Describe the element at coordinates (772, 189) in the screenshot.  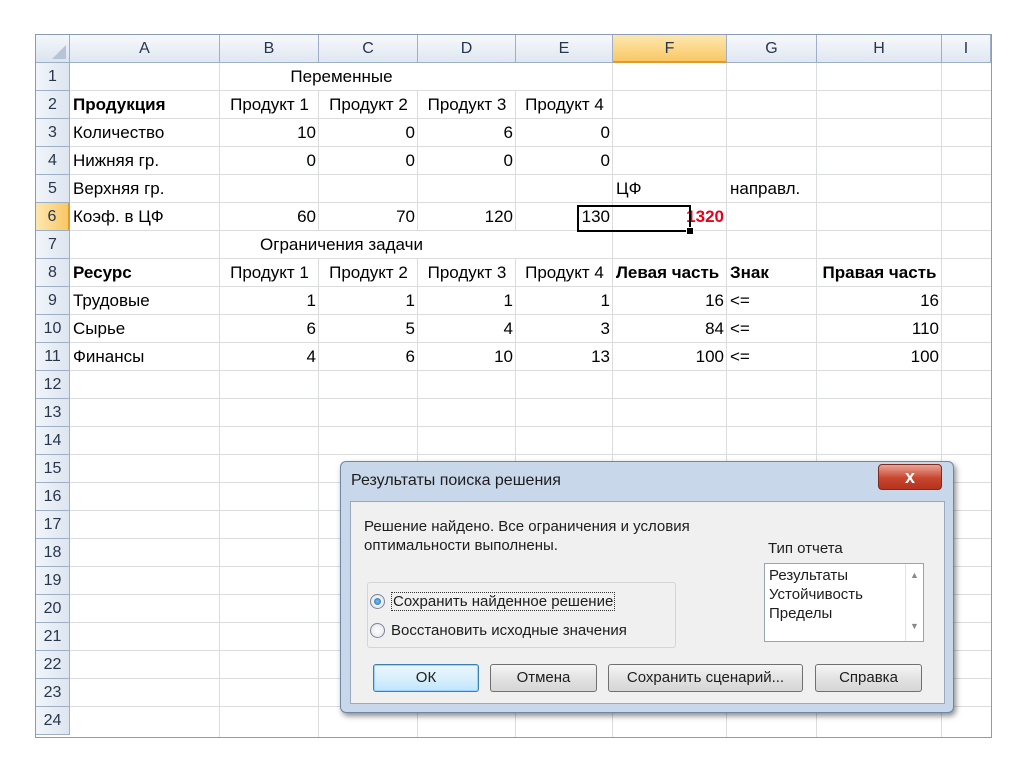
I see `cell-g5: направл.` at that location.